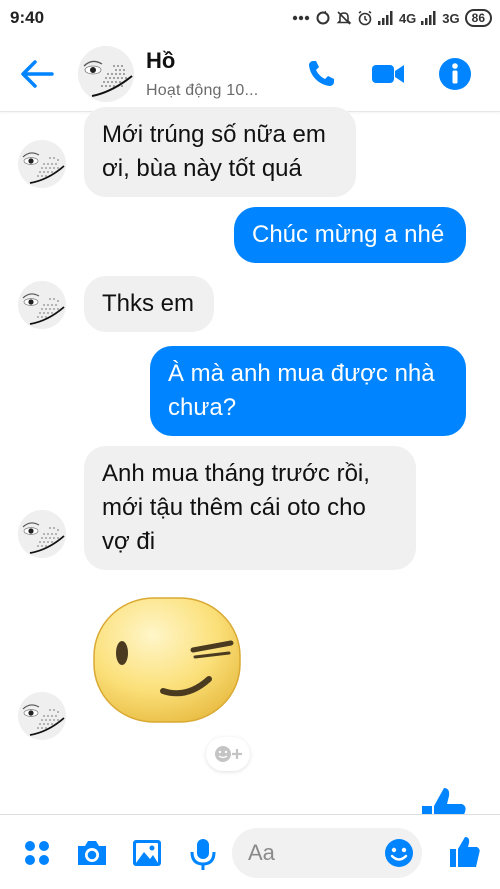  What do you see at coordinates (220, 152) in the screenshot?
I see `message-bubble-incoming: Mới trúng số nữa em ơi, bùa này tốt quá` at bounding box center [220, 152].